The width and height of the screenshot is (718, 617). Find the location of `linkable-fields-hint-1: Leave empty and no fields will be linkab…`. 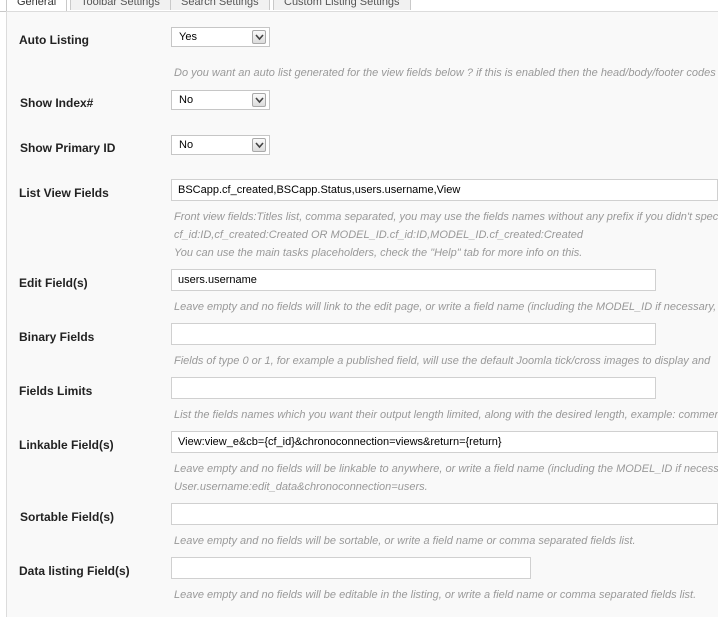

linkable-fields-hint-1: Leave empty and no fields will be linkab… is located at coordinates (446, 469).